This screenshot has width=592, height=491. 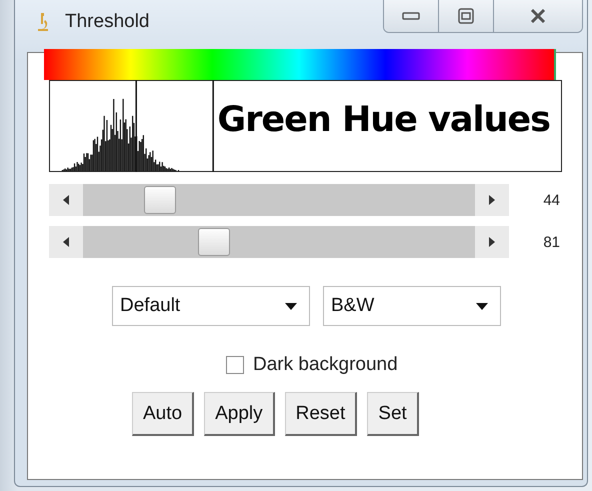 I want to click on maximize-icon, so click(x=466, y=16).